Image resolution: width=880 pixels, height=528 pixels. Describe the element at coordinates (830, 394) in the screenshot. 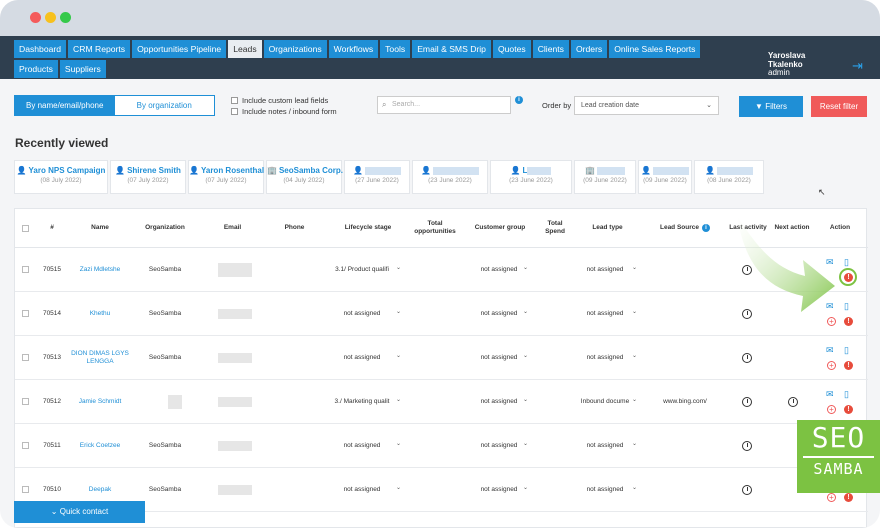

I see `email-icon: ✉` at that location.